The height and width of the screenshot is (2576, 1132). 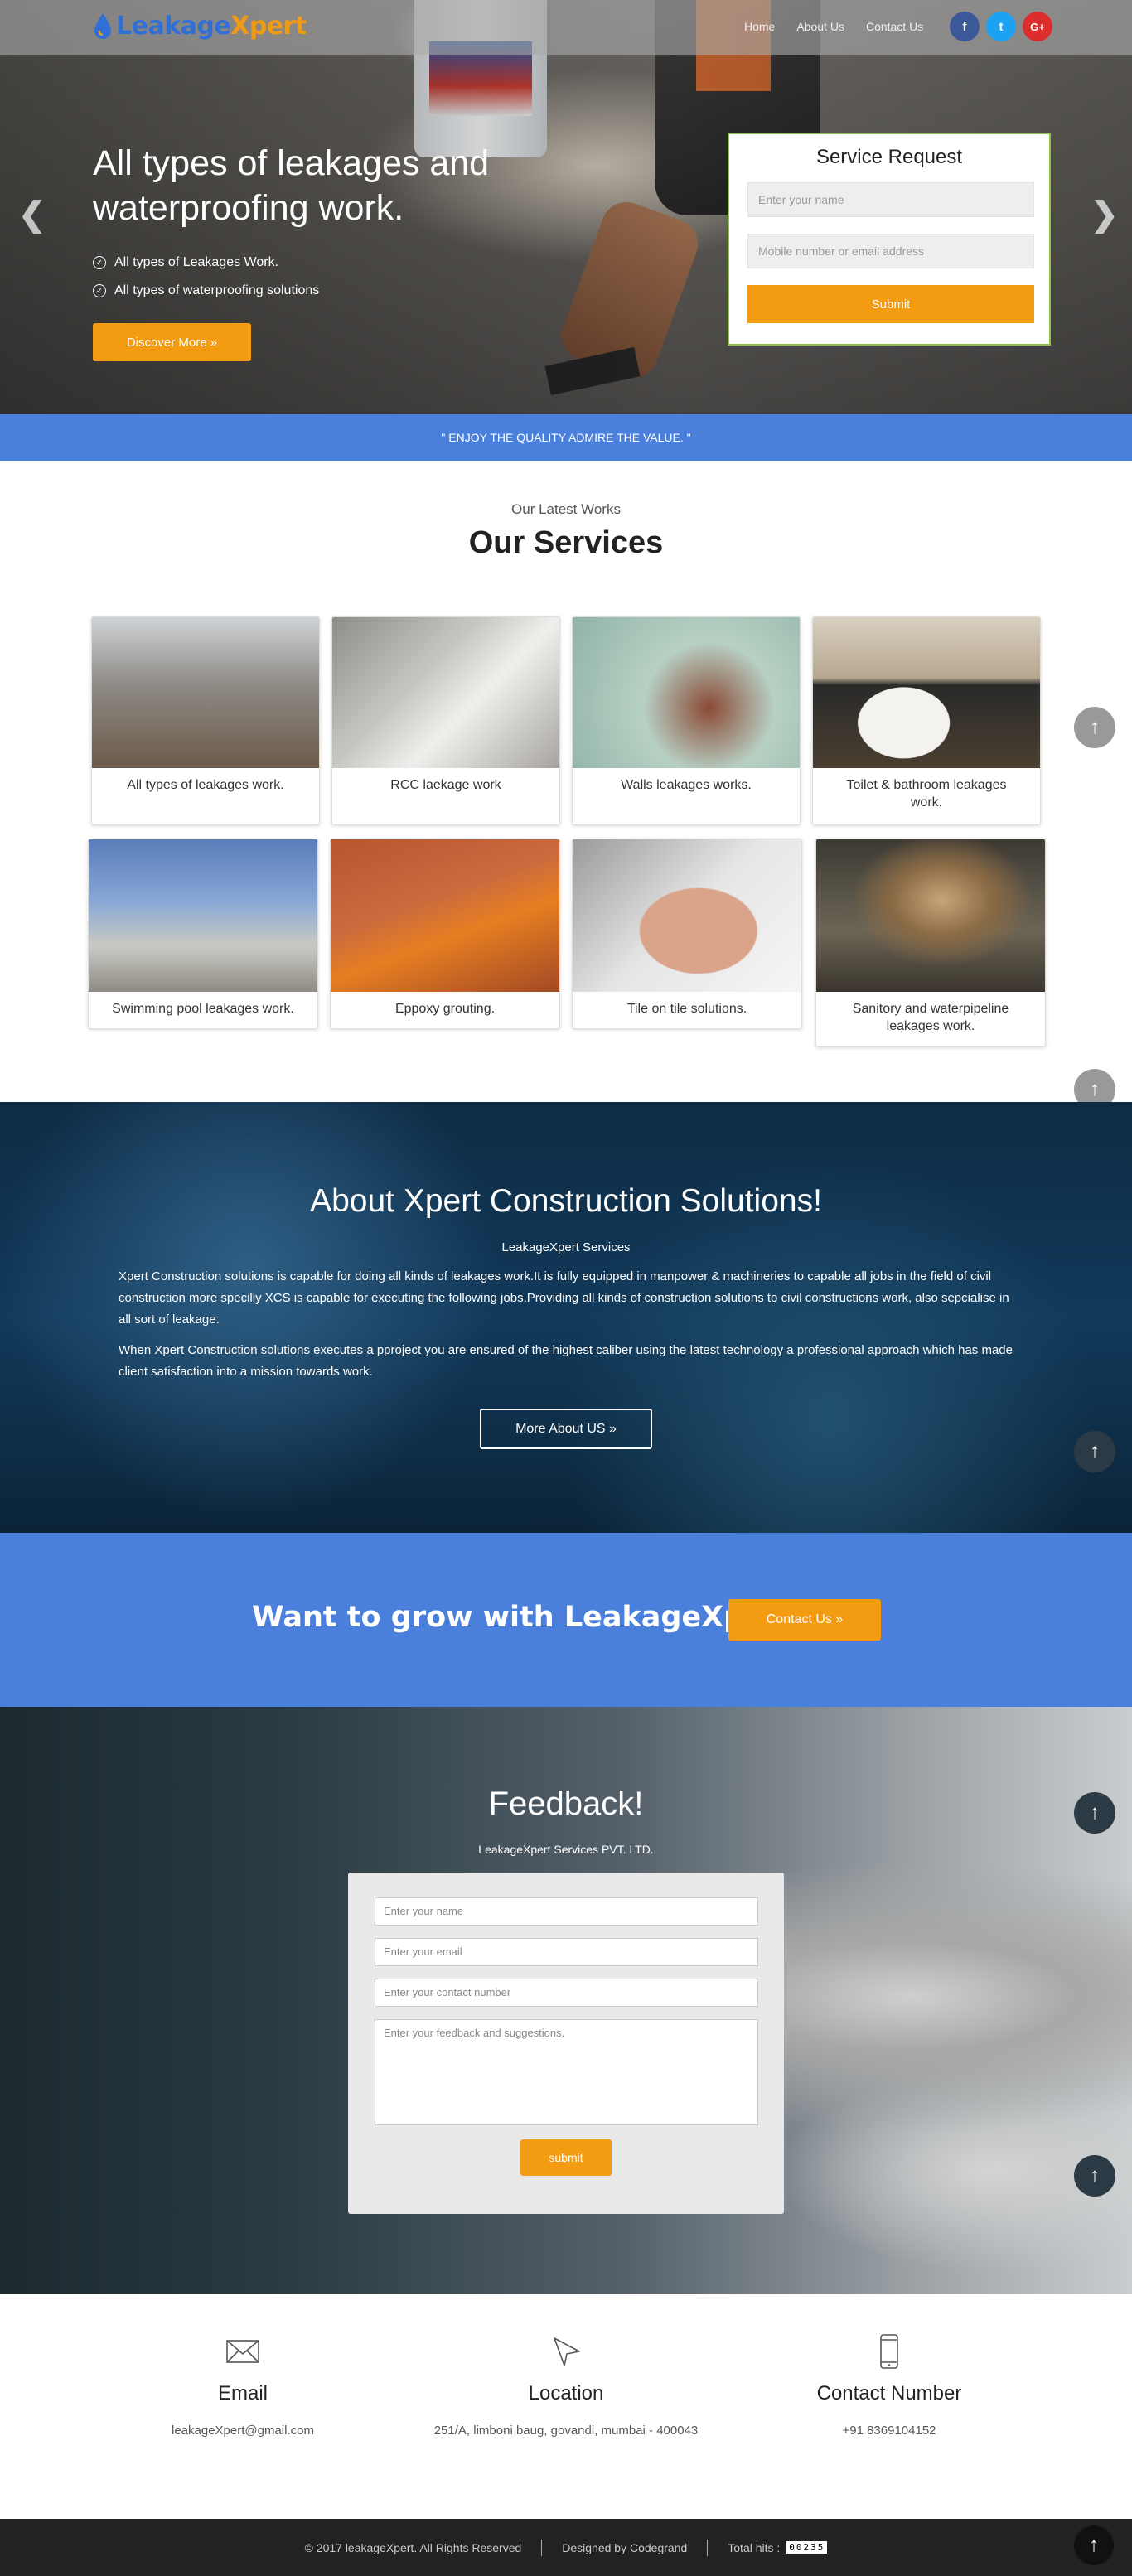 I want to click on service-caption: Tile on tile solutions., so click(x=686, y=1009).